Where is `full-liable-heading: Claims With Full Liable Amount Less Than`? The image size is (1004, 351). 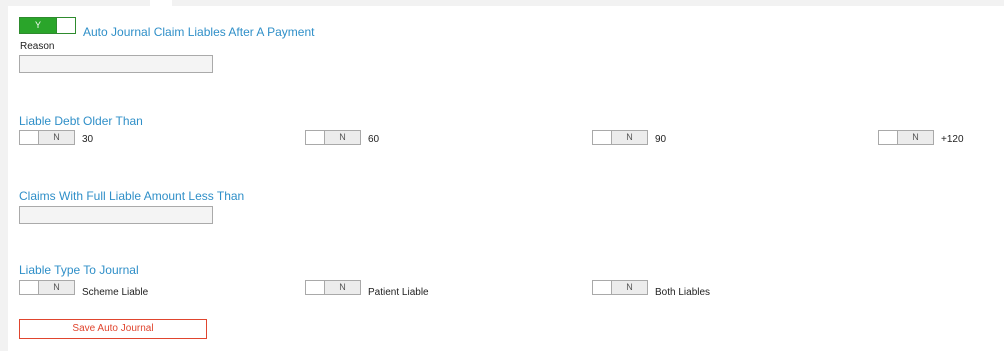
full-liable-heading: Claims With Full Liable Amount Less Than is located at coordinates (132, 196).